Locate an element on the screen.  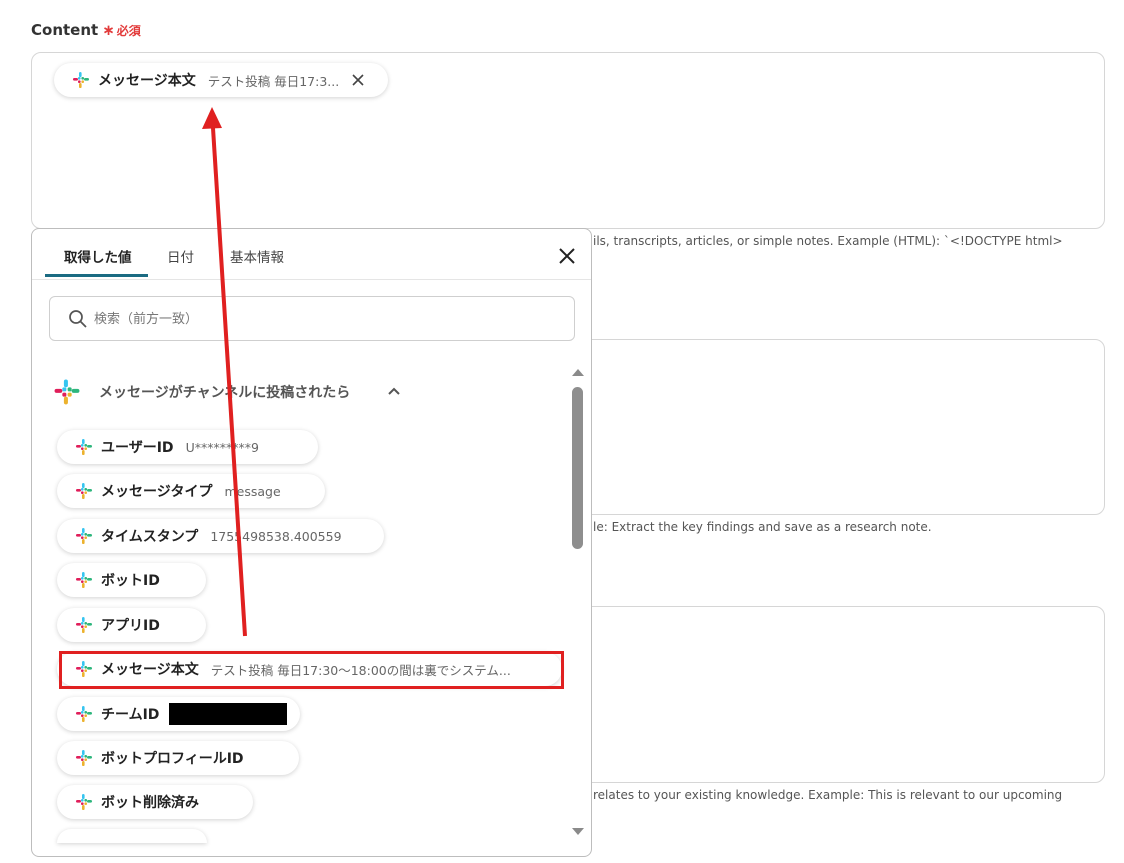
annotation-arrow is located at coordinates (224, 372).